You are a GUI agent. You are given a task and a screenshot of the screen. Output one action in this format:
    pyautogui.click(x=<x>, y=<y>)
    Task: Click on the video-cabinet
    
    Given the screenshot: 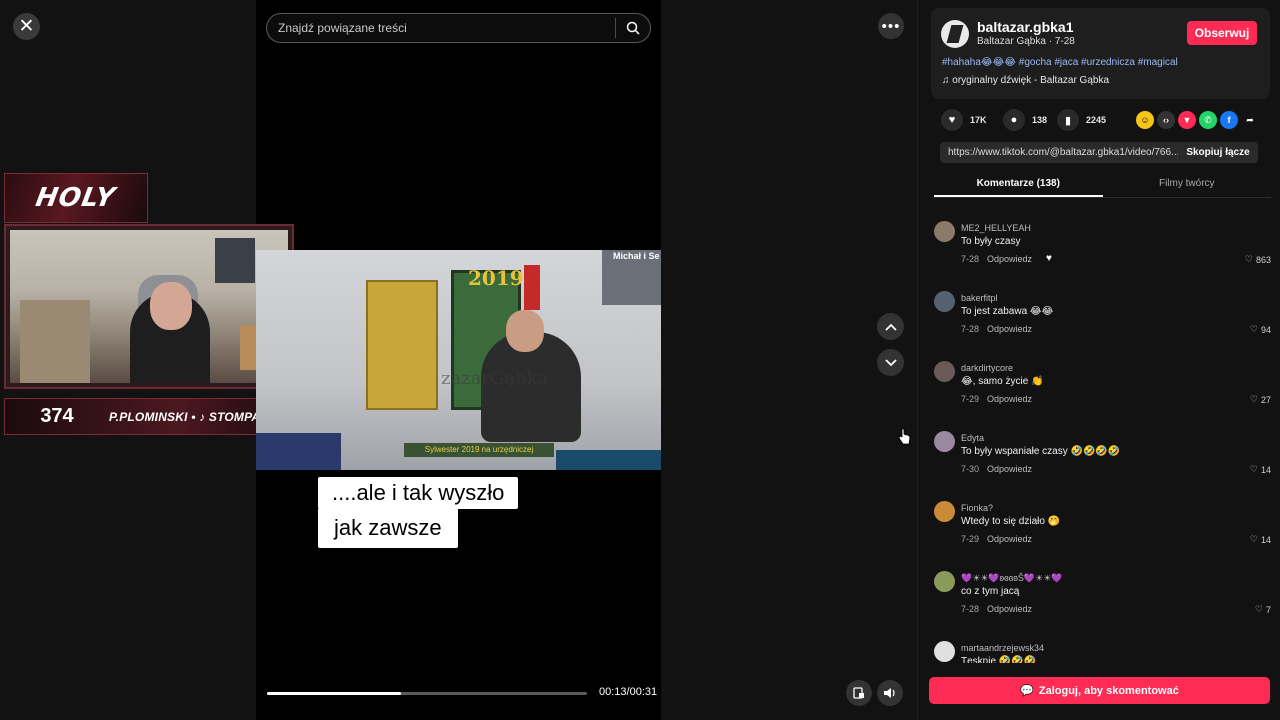 What is the action you would take?
    pyautogui.click(x=402, y=345)
    